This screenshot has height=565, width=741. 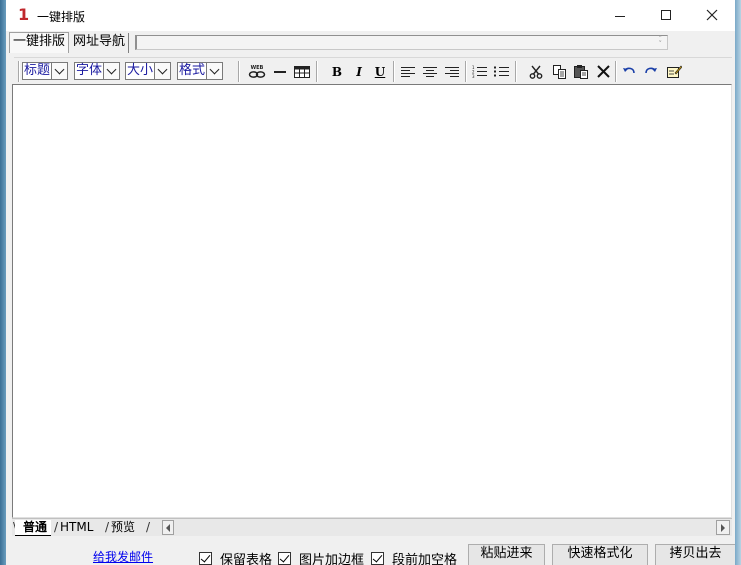 I want to click on size-select: 大小, so click(x=148, y=71).